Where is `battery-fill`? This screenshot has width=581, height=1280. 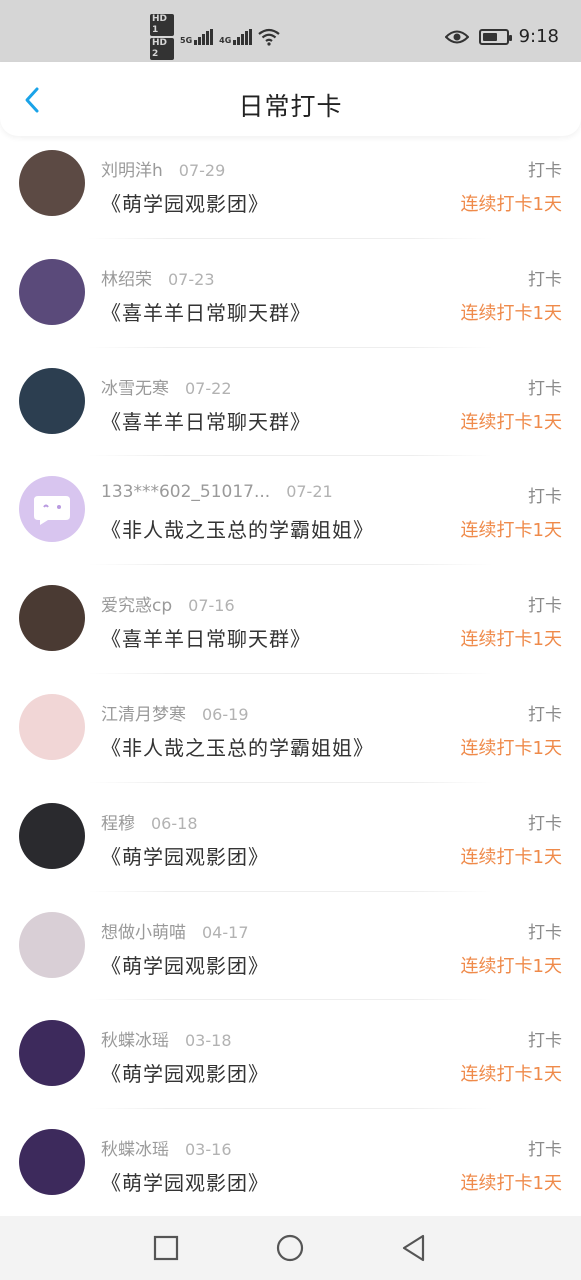
battery-fill is located at coordinates (489, 36).